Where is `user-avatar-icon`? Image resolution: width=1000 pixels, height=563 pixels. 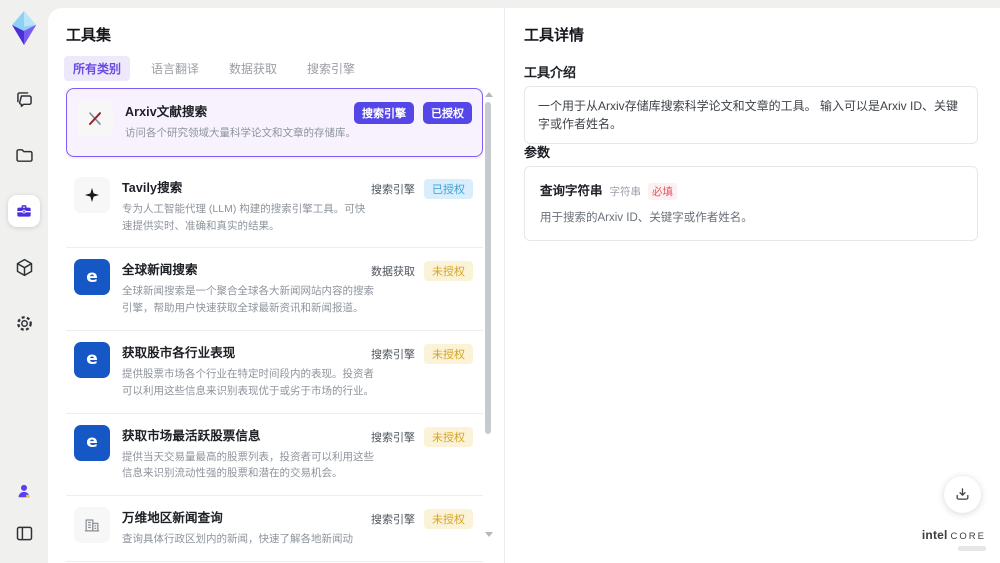 user-avatar-icon is located at coordinates (24, 491).